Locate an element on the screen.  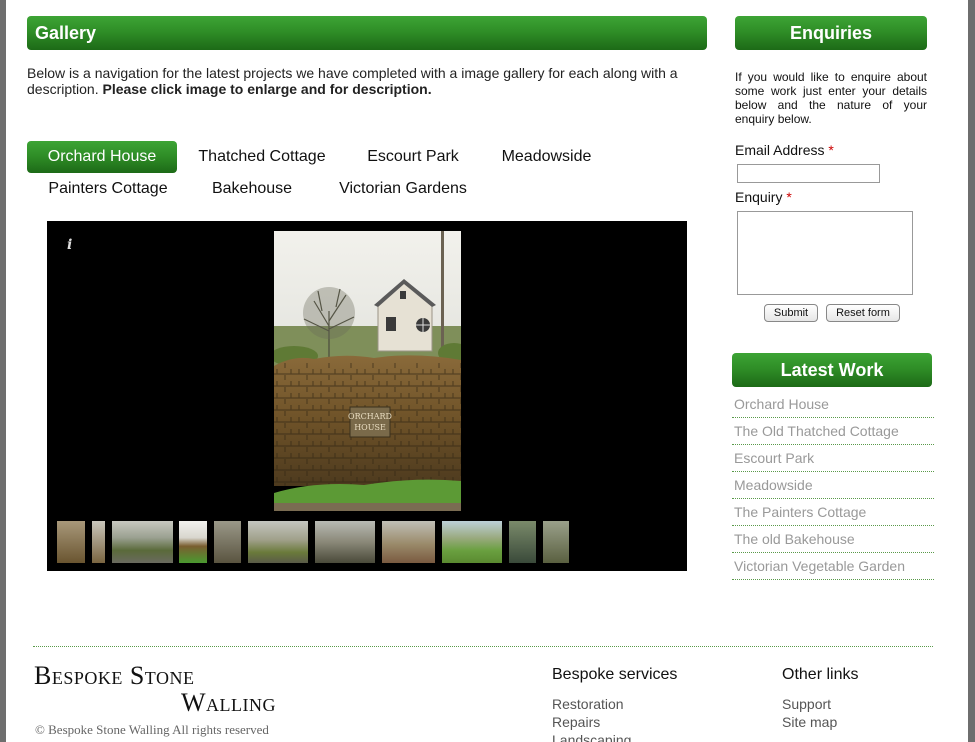
reset-form-button: Reset form is located at coordinates (863, 313).